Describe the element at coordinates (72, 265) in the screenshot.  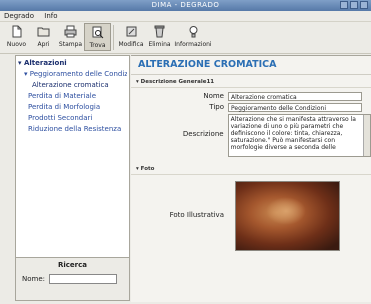
I see `search-title: Ricerca` at that location.